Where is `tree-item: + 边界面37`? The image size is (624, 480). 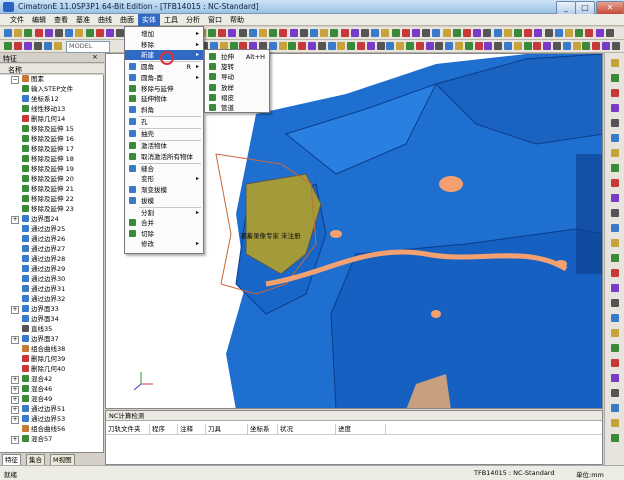 tree-item: + 边界面37 is located at coordinates (51, 339).